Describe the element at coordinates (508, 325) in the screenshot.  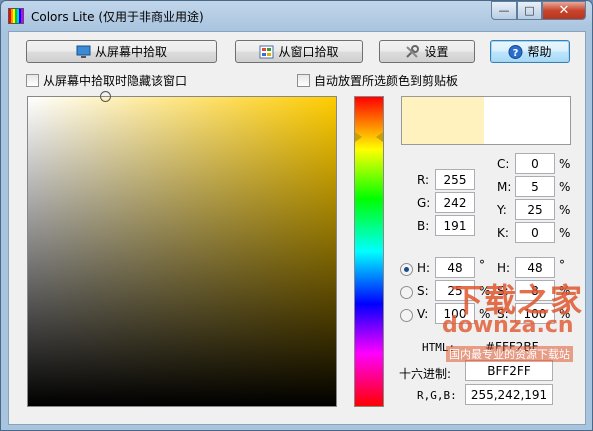
I see `watermark-domain: downza.cn` at that location.